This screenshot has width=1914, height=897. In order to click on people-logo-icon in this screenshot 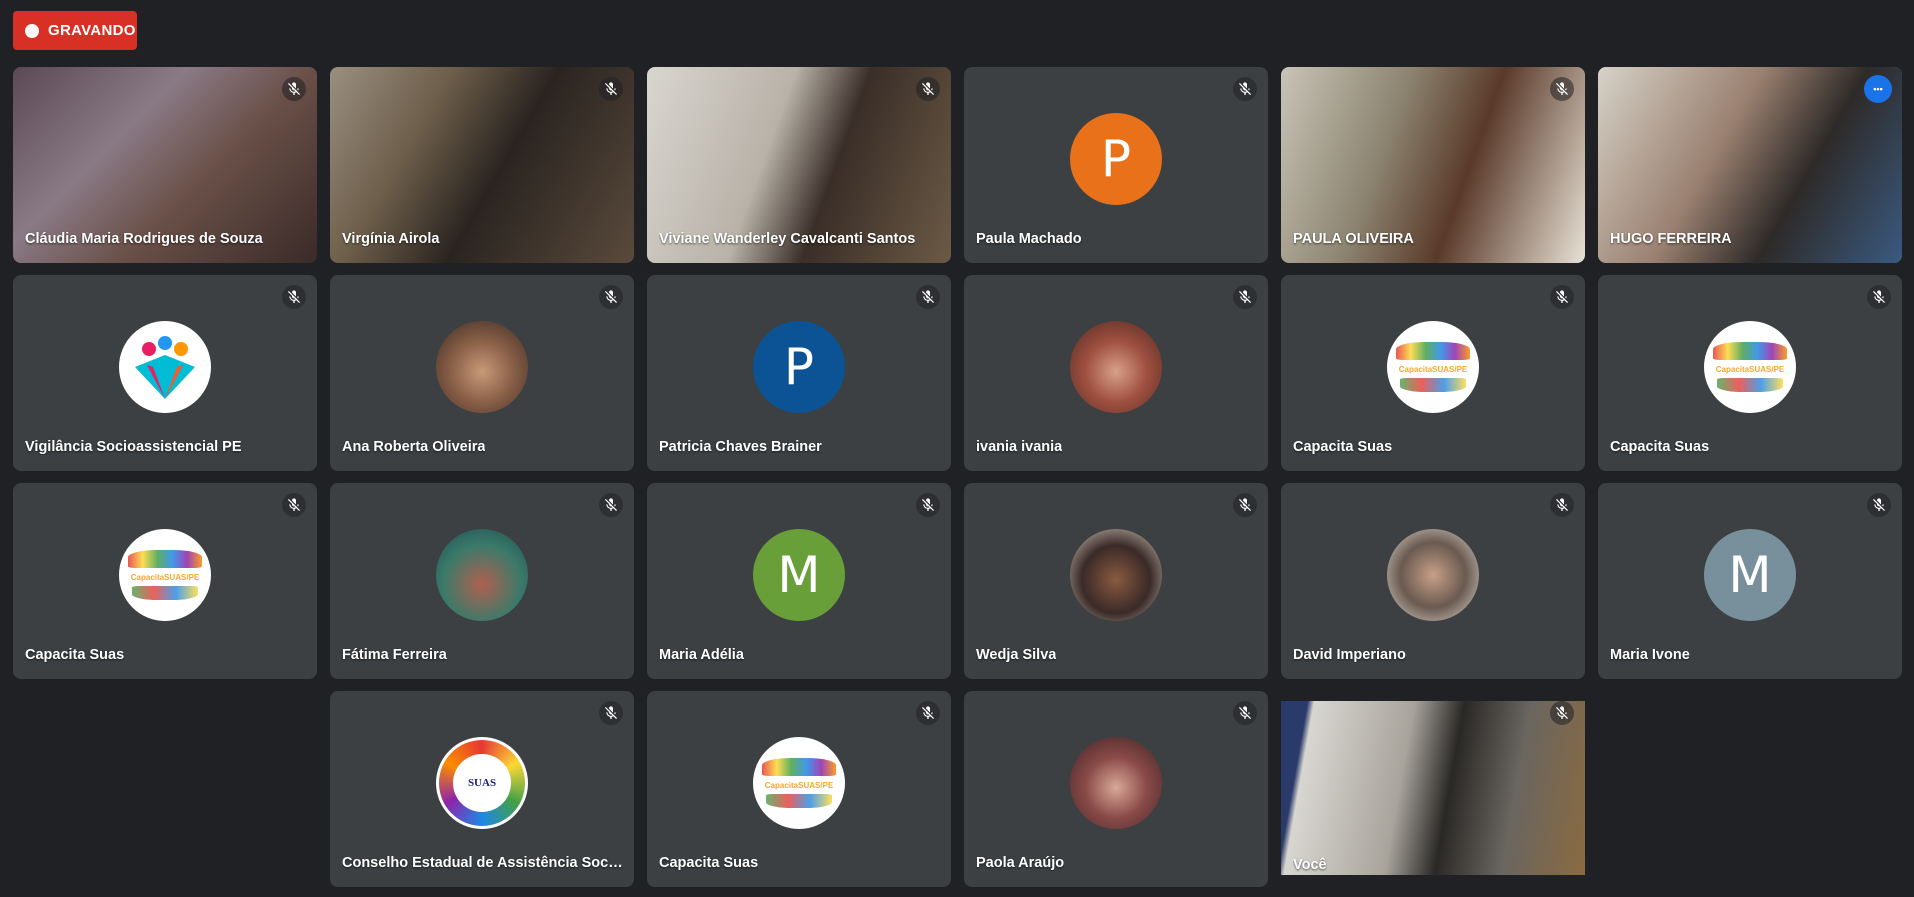, I will do `click(165, 367)`.